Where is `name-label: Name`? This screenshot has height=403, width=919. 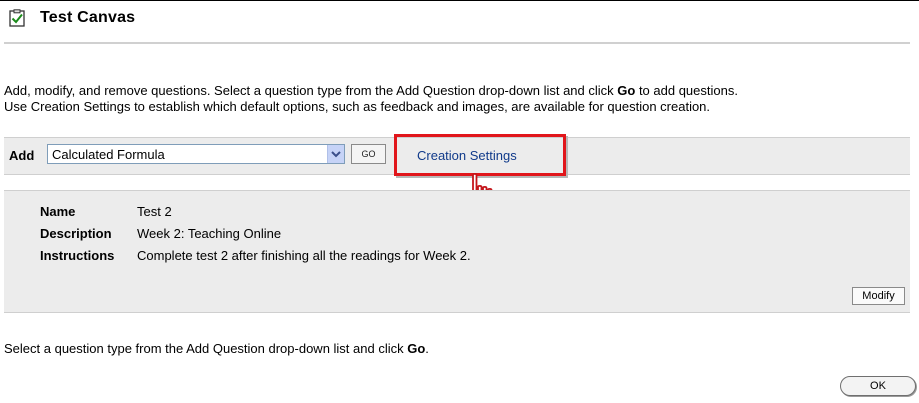 name-label: Name is located at coordinates (58, 211).